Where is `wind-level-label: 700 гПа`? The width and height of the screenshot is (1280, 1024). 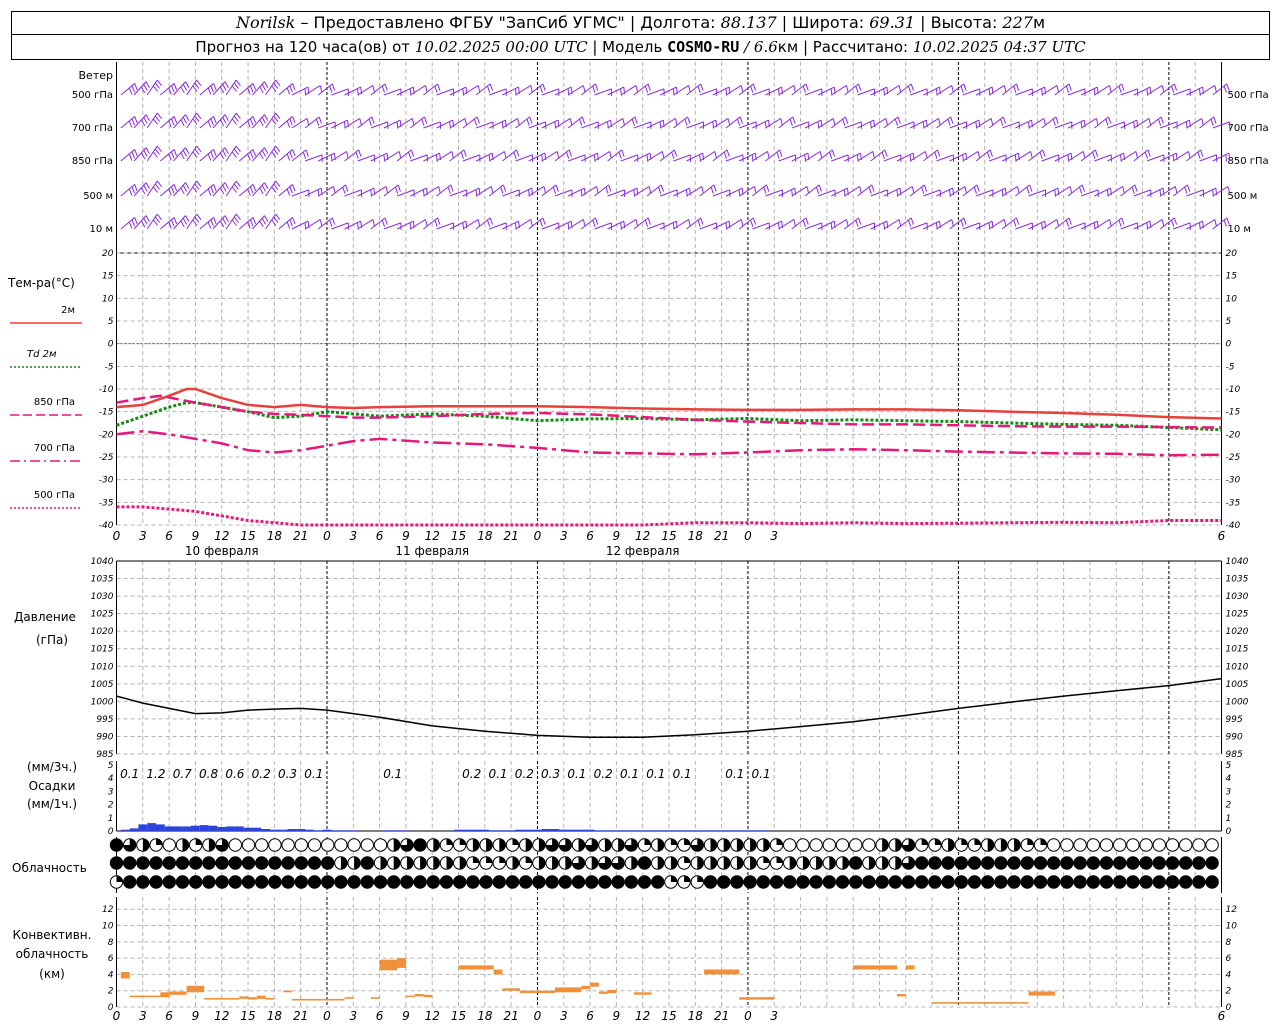
wind-level-label: 700 гПа is located at coordinates (92, 128).